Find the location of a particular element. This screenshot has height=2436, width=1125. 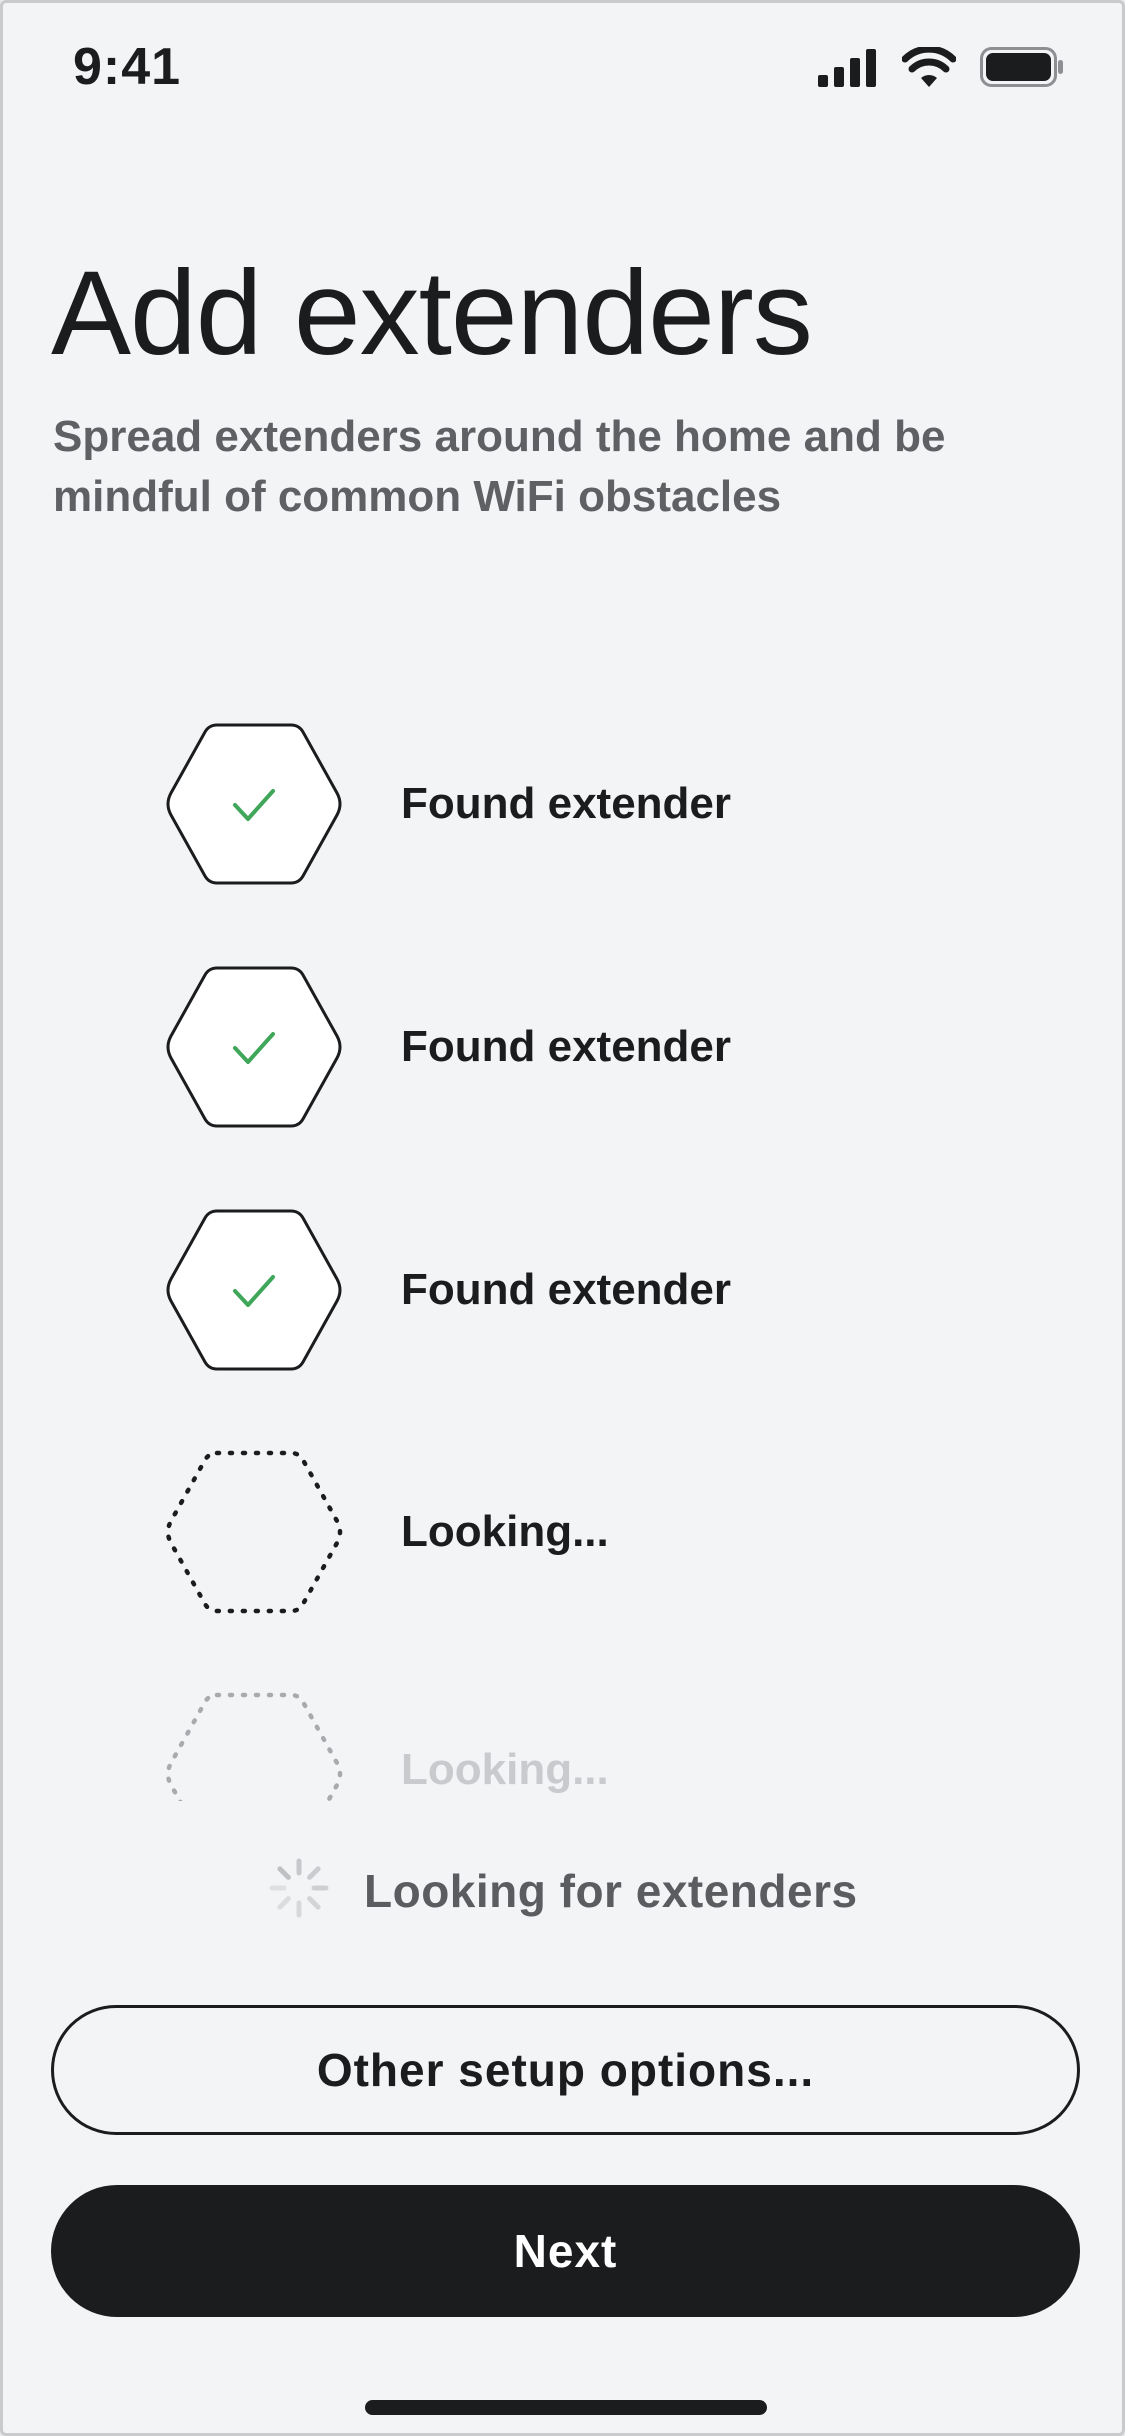

searching-status: Looking for extenders is located at coordinates (563, 1890).